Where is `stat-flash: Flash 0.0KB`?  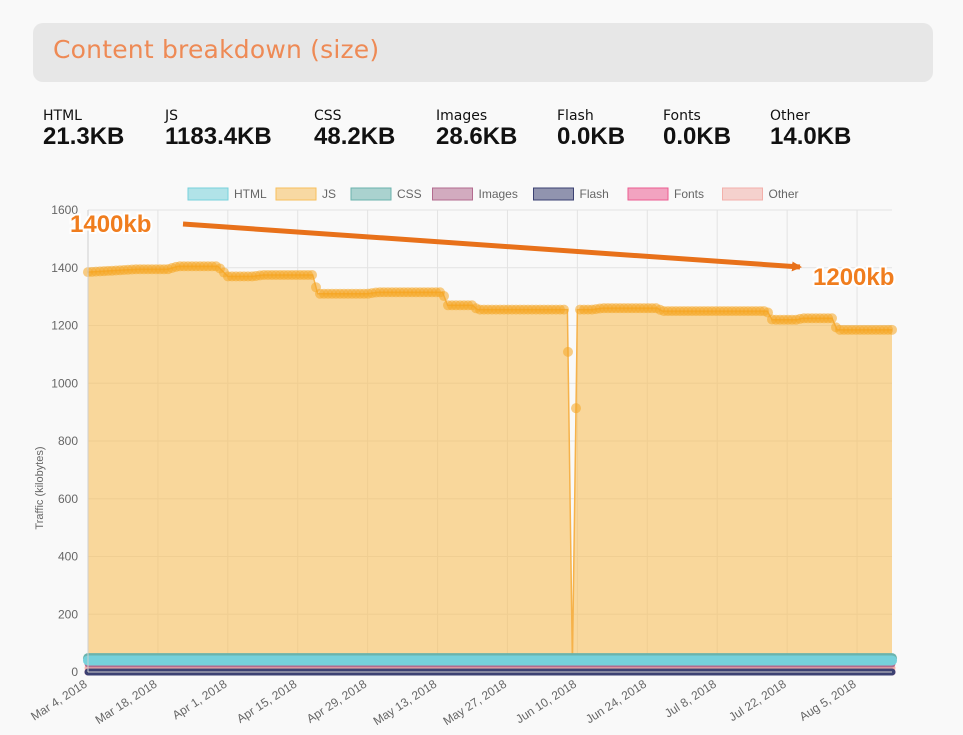 stat-flash: Flash 0.0KB is located at coordinates (591, 128).